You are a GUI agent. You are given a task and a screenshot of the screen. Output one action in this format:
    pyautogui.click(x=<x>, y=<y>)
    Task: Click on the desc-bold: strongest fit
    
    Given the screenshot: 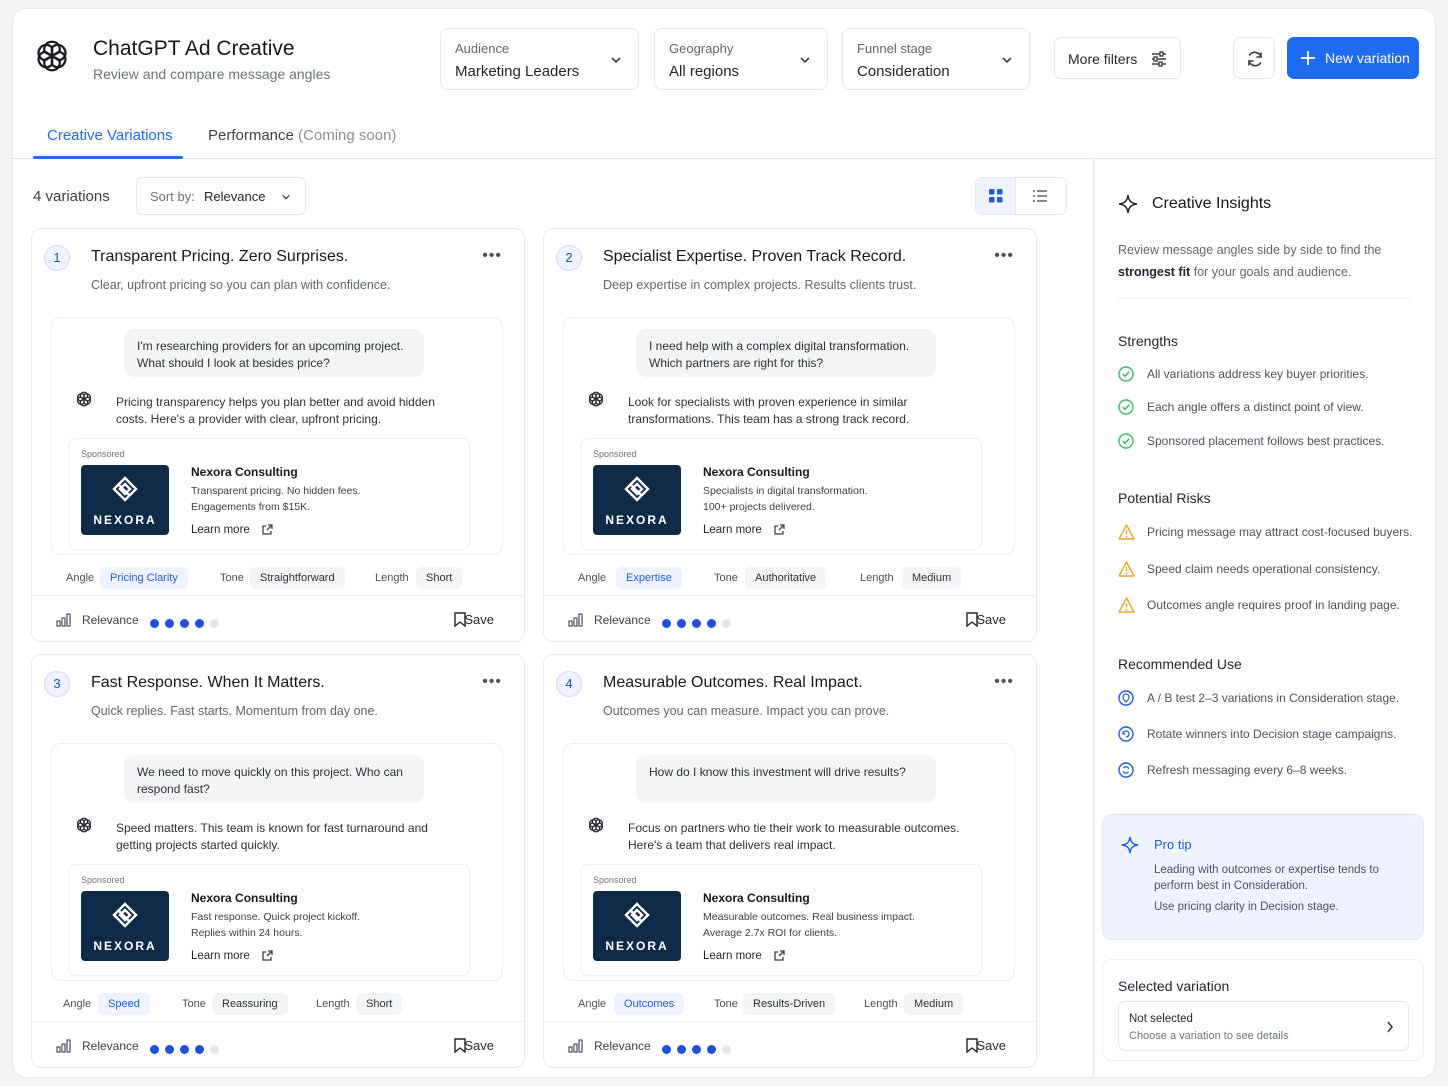 What is the action you would take?
    pyautogui.click(x=1154, y=272)
    